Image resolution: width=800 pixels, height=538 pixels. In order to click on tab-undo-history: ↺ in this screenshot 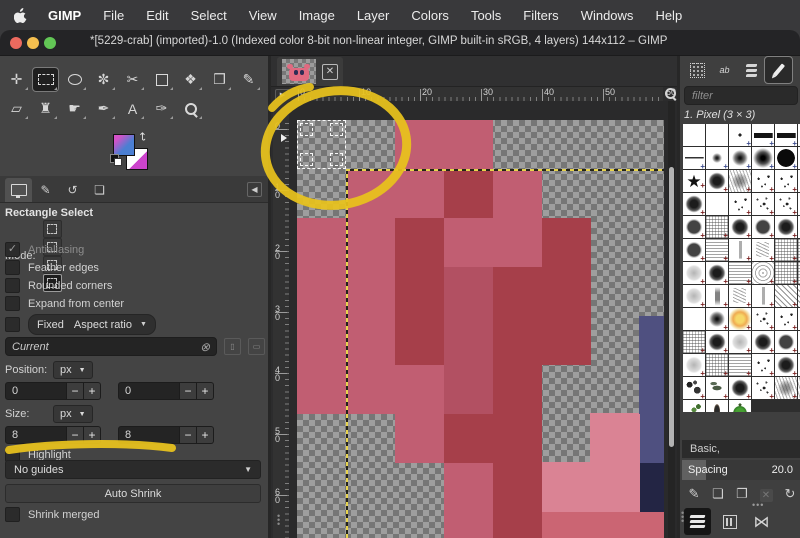, I will do `click(72, 190)`.